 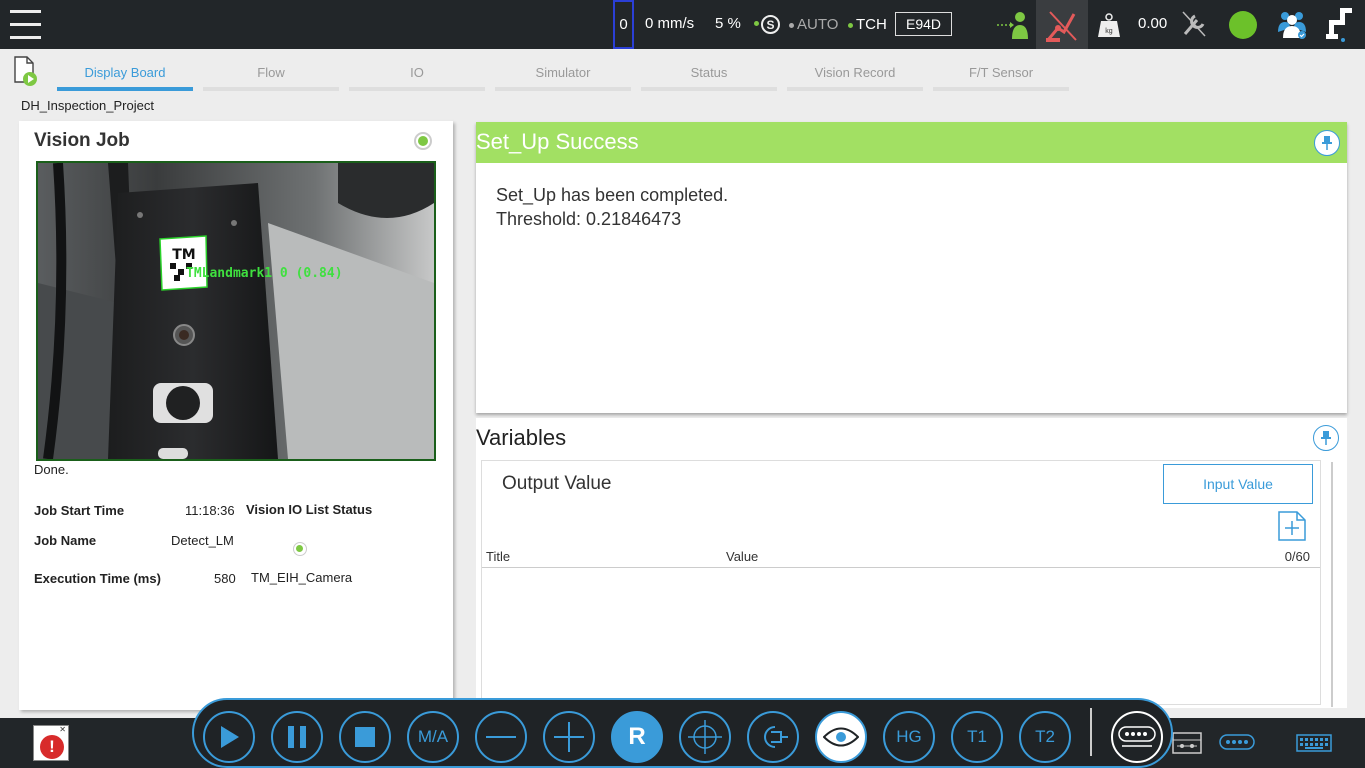 What do you see at coordinates (25, 24) in the screenshot?
I see `menu-icon` at bounding box center [25, 24].